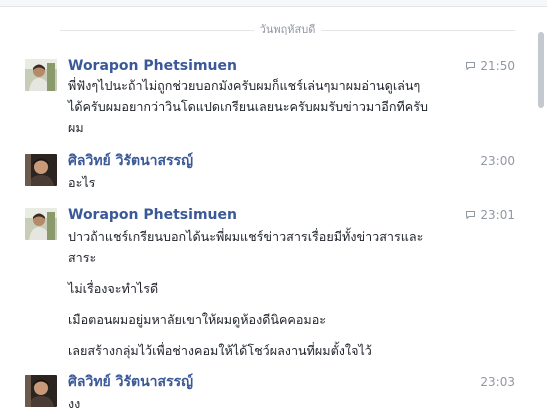  I want to click on date-separator-label: วันพฤหัสบดี, so click(287, 30).